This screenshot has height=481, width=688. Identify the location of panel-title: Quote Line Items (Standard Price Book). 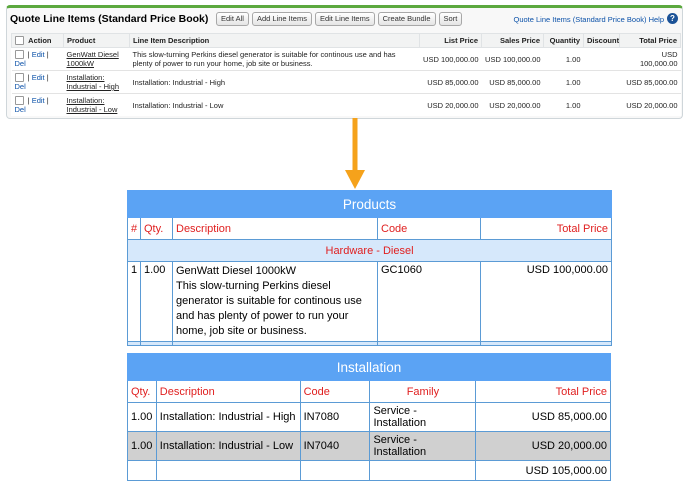
(109, 19).